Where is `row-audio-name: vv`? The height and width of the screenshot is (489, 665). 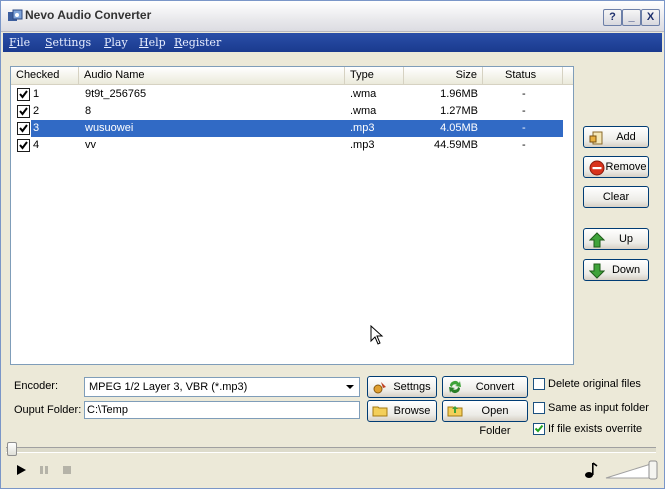 row-audio-name: vv is located at coordinates (90, 145).